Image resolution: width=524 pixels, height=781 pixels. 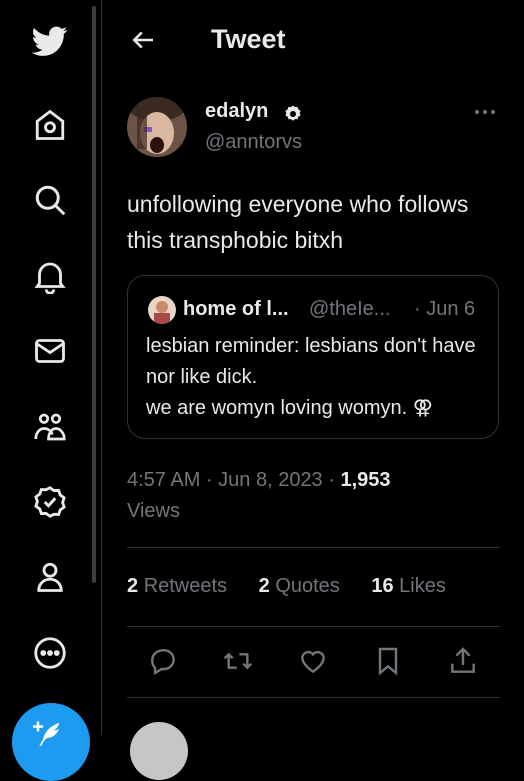 I want to click on compose-tweet-button, so click(x=51, y=742).